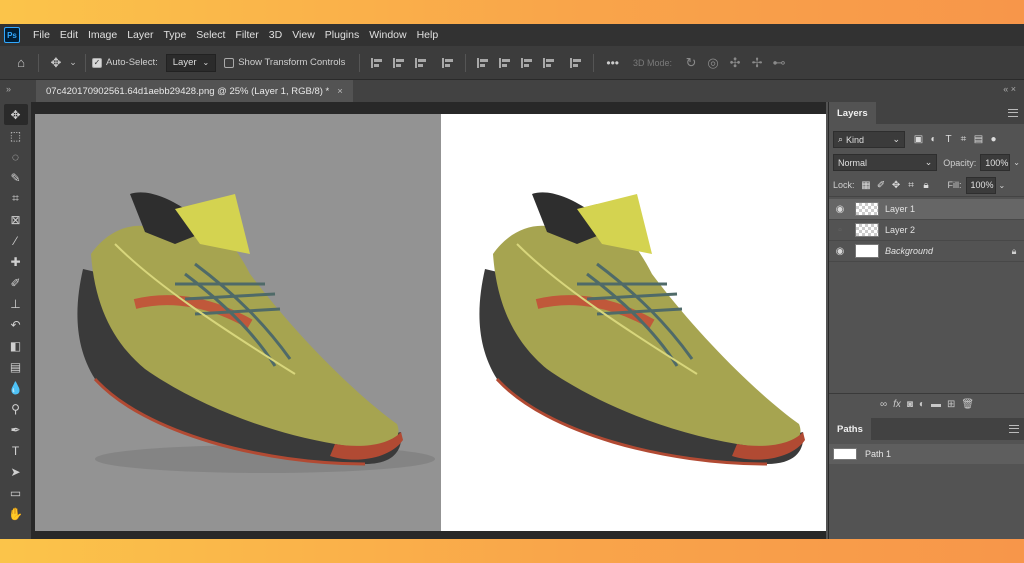  Describe the element at coordinates (757, 63) in the screenshot. I see `3d-slide-icon: ✢` at that location.